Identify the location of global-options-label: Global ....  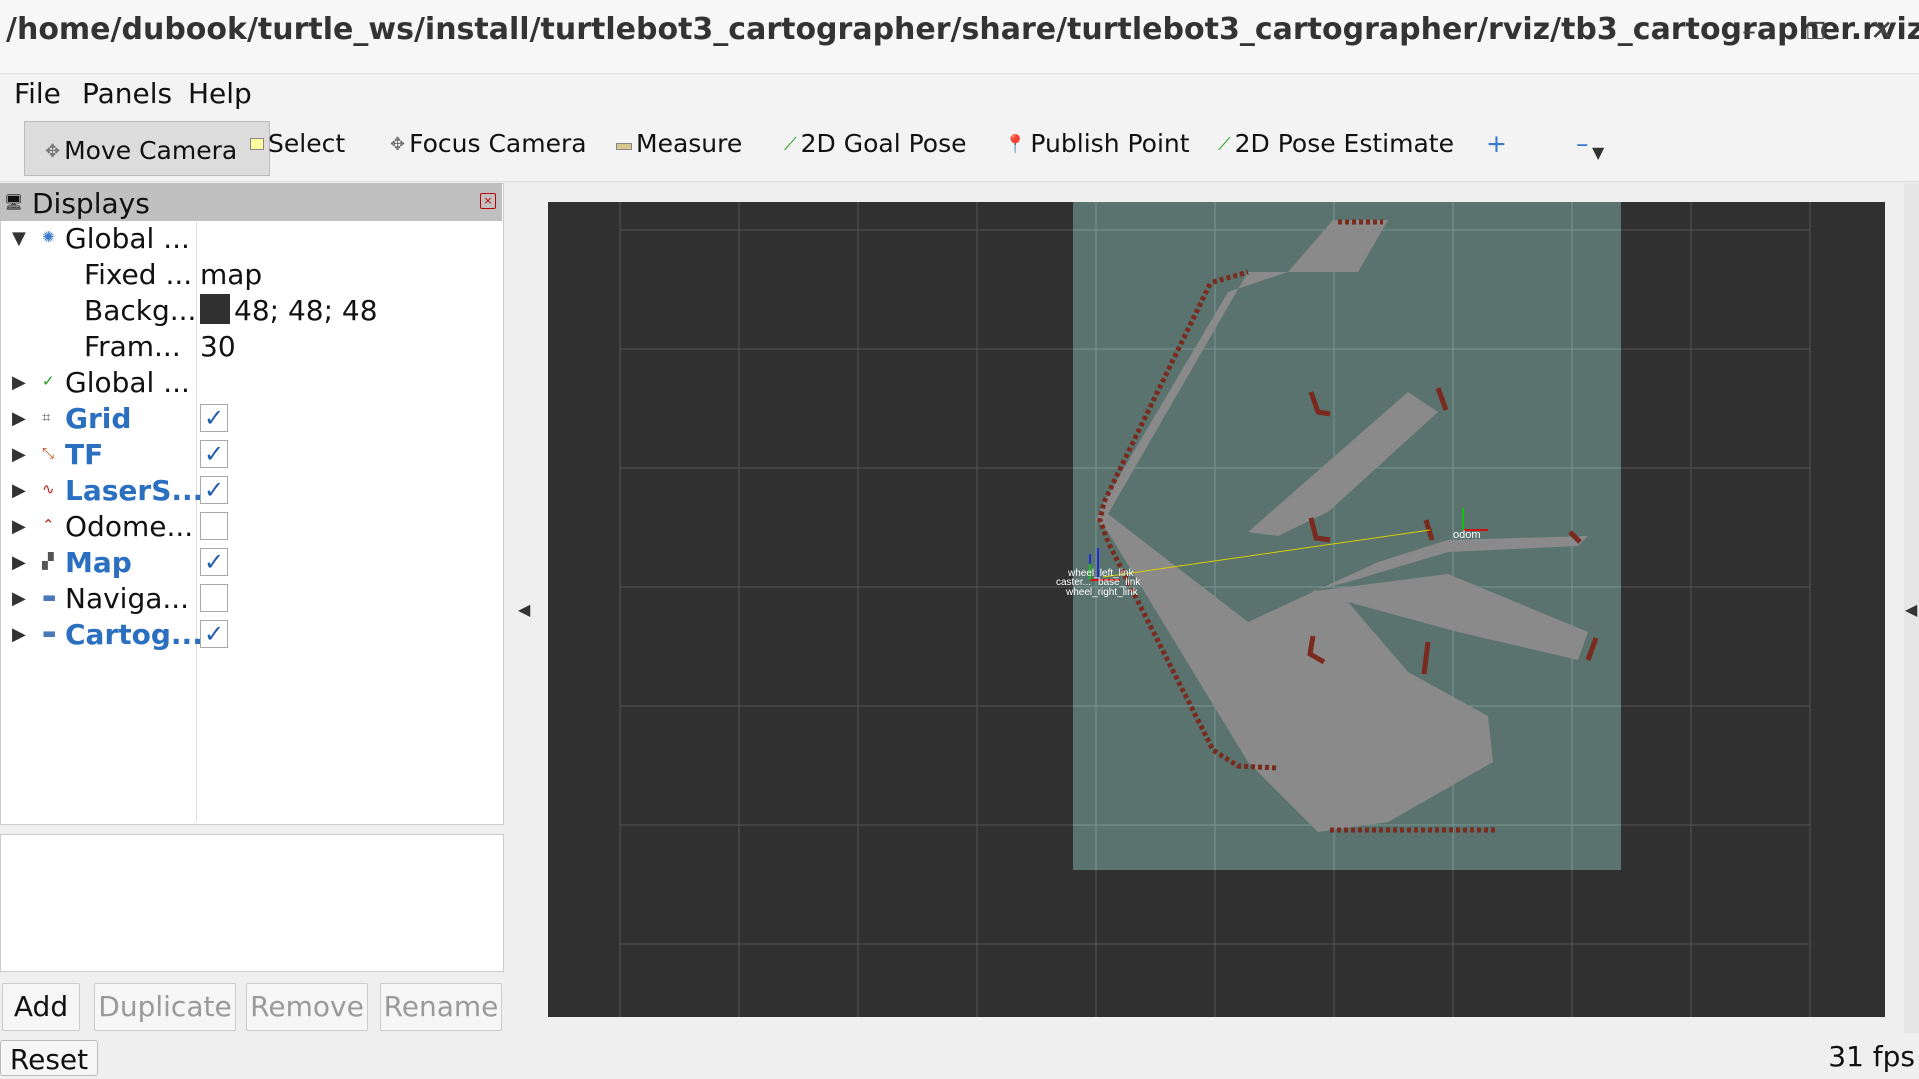
(127, 238).